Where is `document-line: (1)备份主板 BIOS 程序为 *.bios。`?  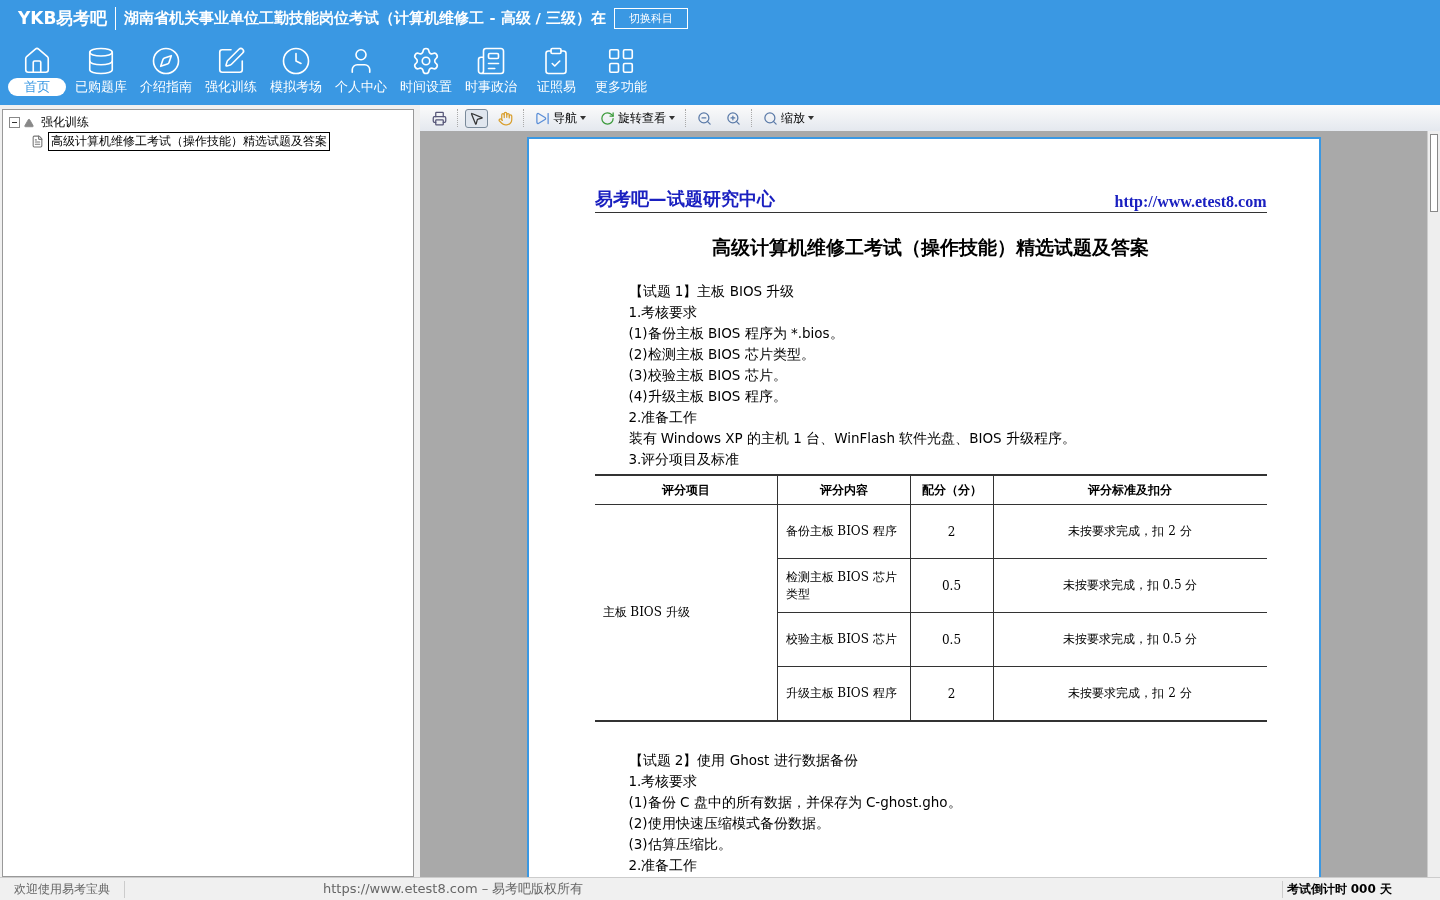
document-line: (1)备份主板 BIOS 程序为 *.bios。 is located at coordinates (736, 333).